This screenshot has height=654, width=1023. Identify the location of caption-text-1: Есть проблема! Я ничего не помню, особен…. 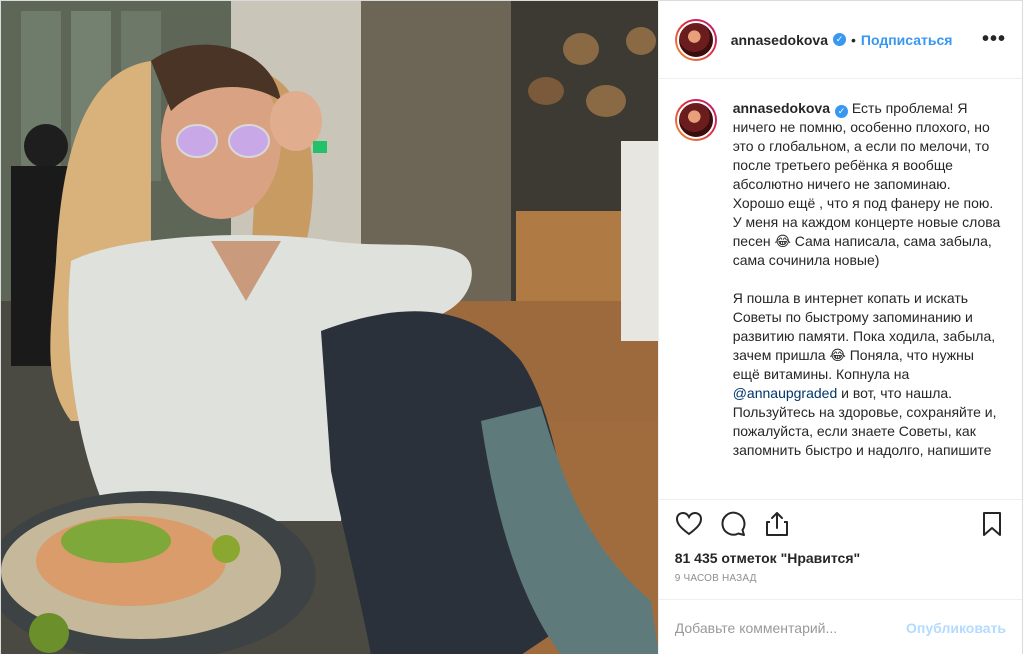
(866, 184).